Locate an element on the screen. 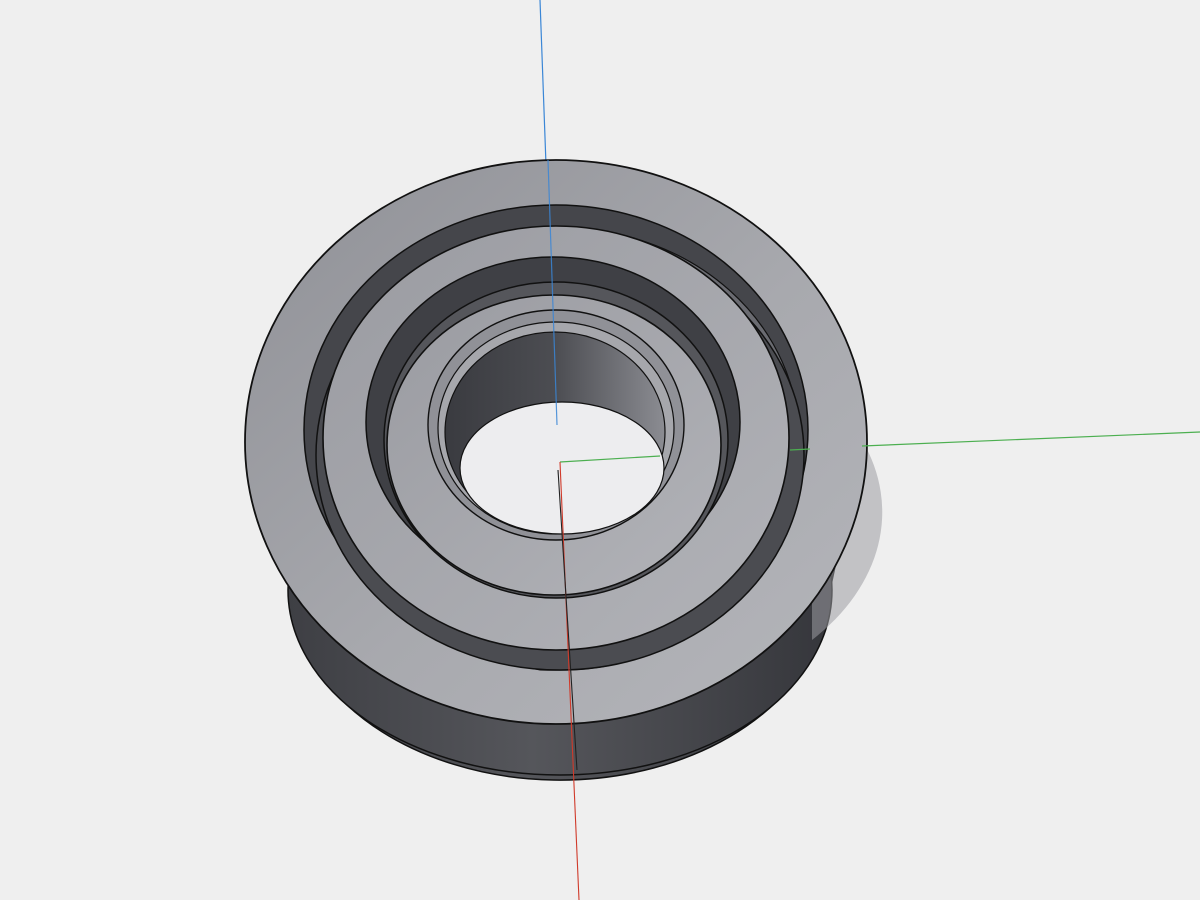 The width and height of the screenshot is (1200, 900). y-axis-line-outside is located at coordinates (1030, 439).